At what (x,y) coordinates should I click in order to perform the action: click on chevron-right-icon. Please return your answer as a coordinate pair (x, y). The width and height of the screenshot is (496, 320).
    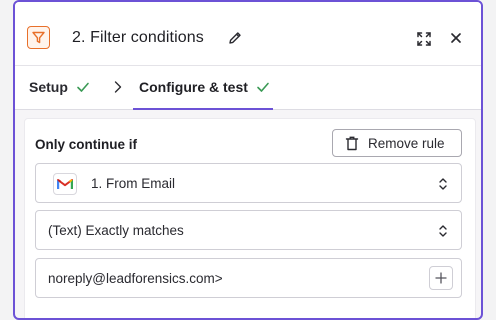
    Looking at the image, I should click on (118, 87).